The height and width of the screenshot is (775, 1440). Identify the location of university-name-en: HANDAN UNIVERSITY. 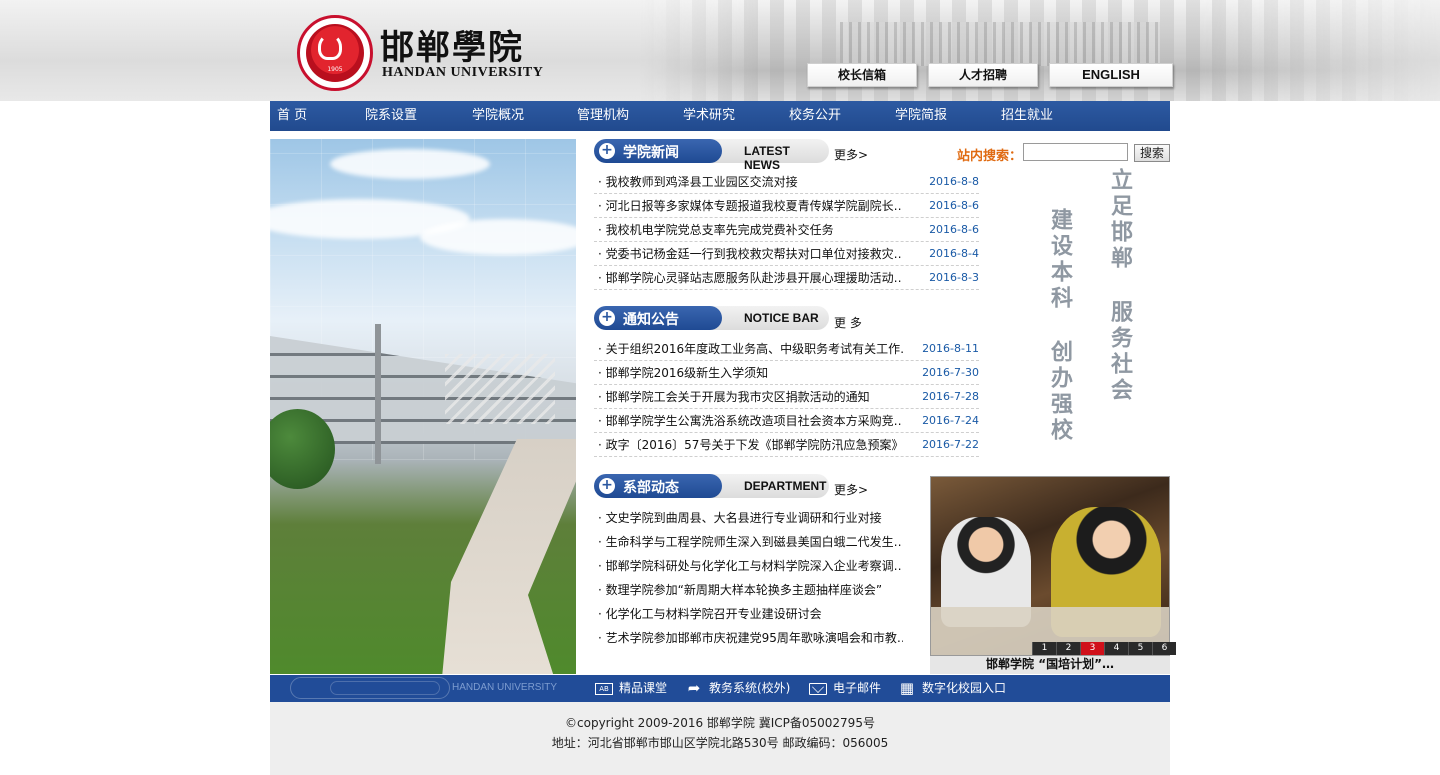
(463, 72).